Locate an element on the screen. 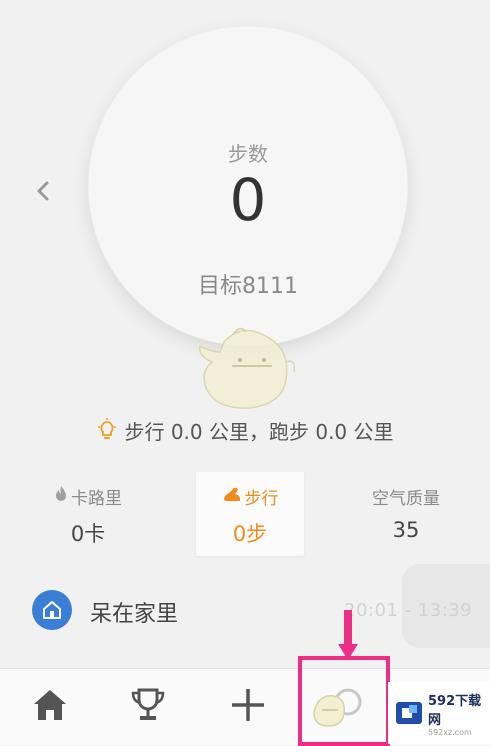 The width and height of the screenshot is (490, 746). stat-air-value: 35 is located at coordinates (406, 530).